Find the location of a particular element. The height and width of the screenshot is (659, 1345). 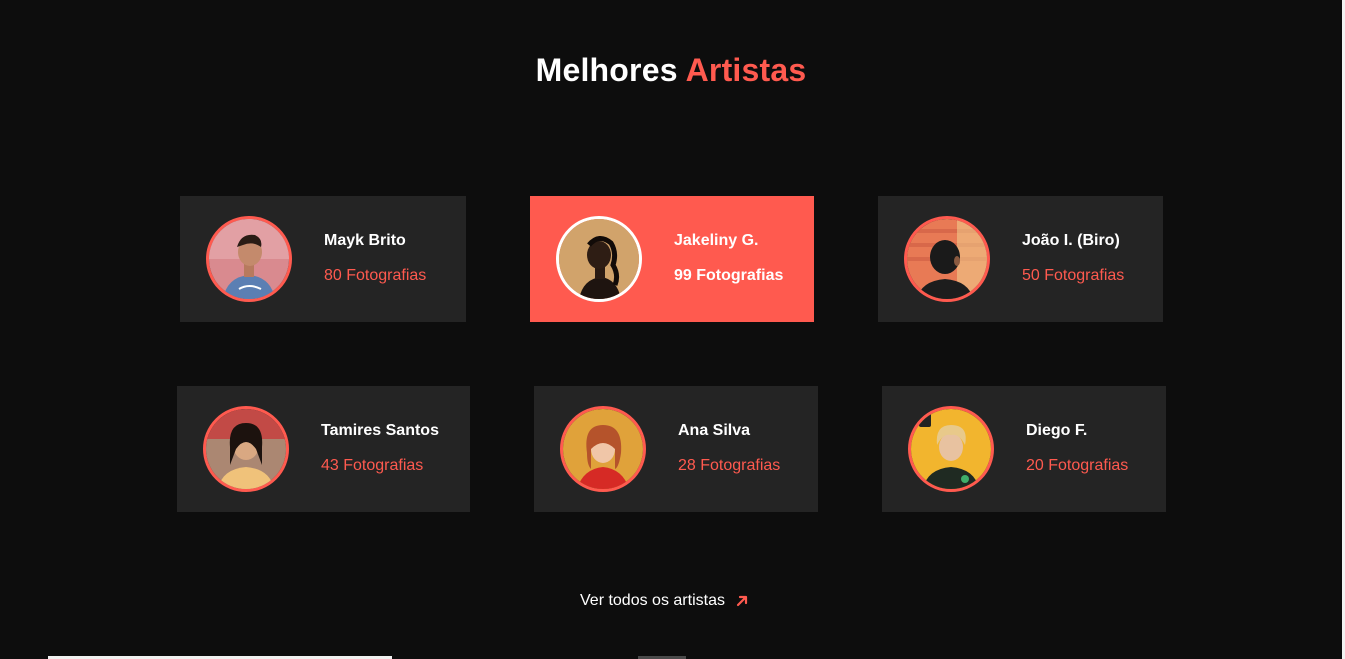

artist-card-ana-silva: Ana Silva 28 Fotografias is located at coordinates (676, 449).